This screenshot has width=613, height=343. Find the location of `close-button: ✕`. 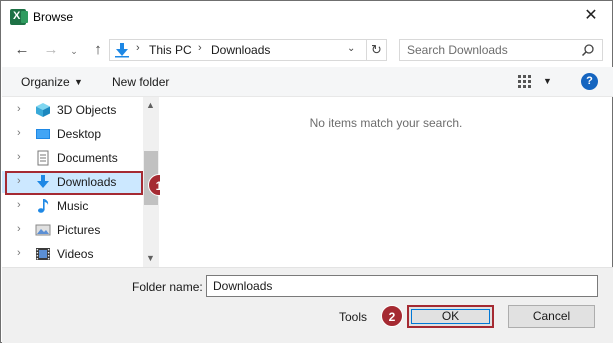

close-button: ✕ is located at coordinates (591, 16).